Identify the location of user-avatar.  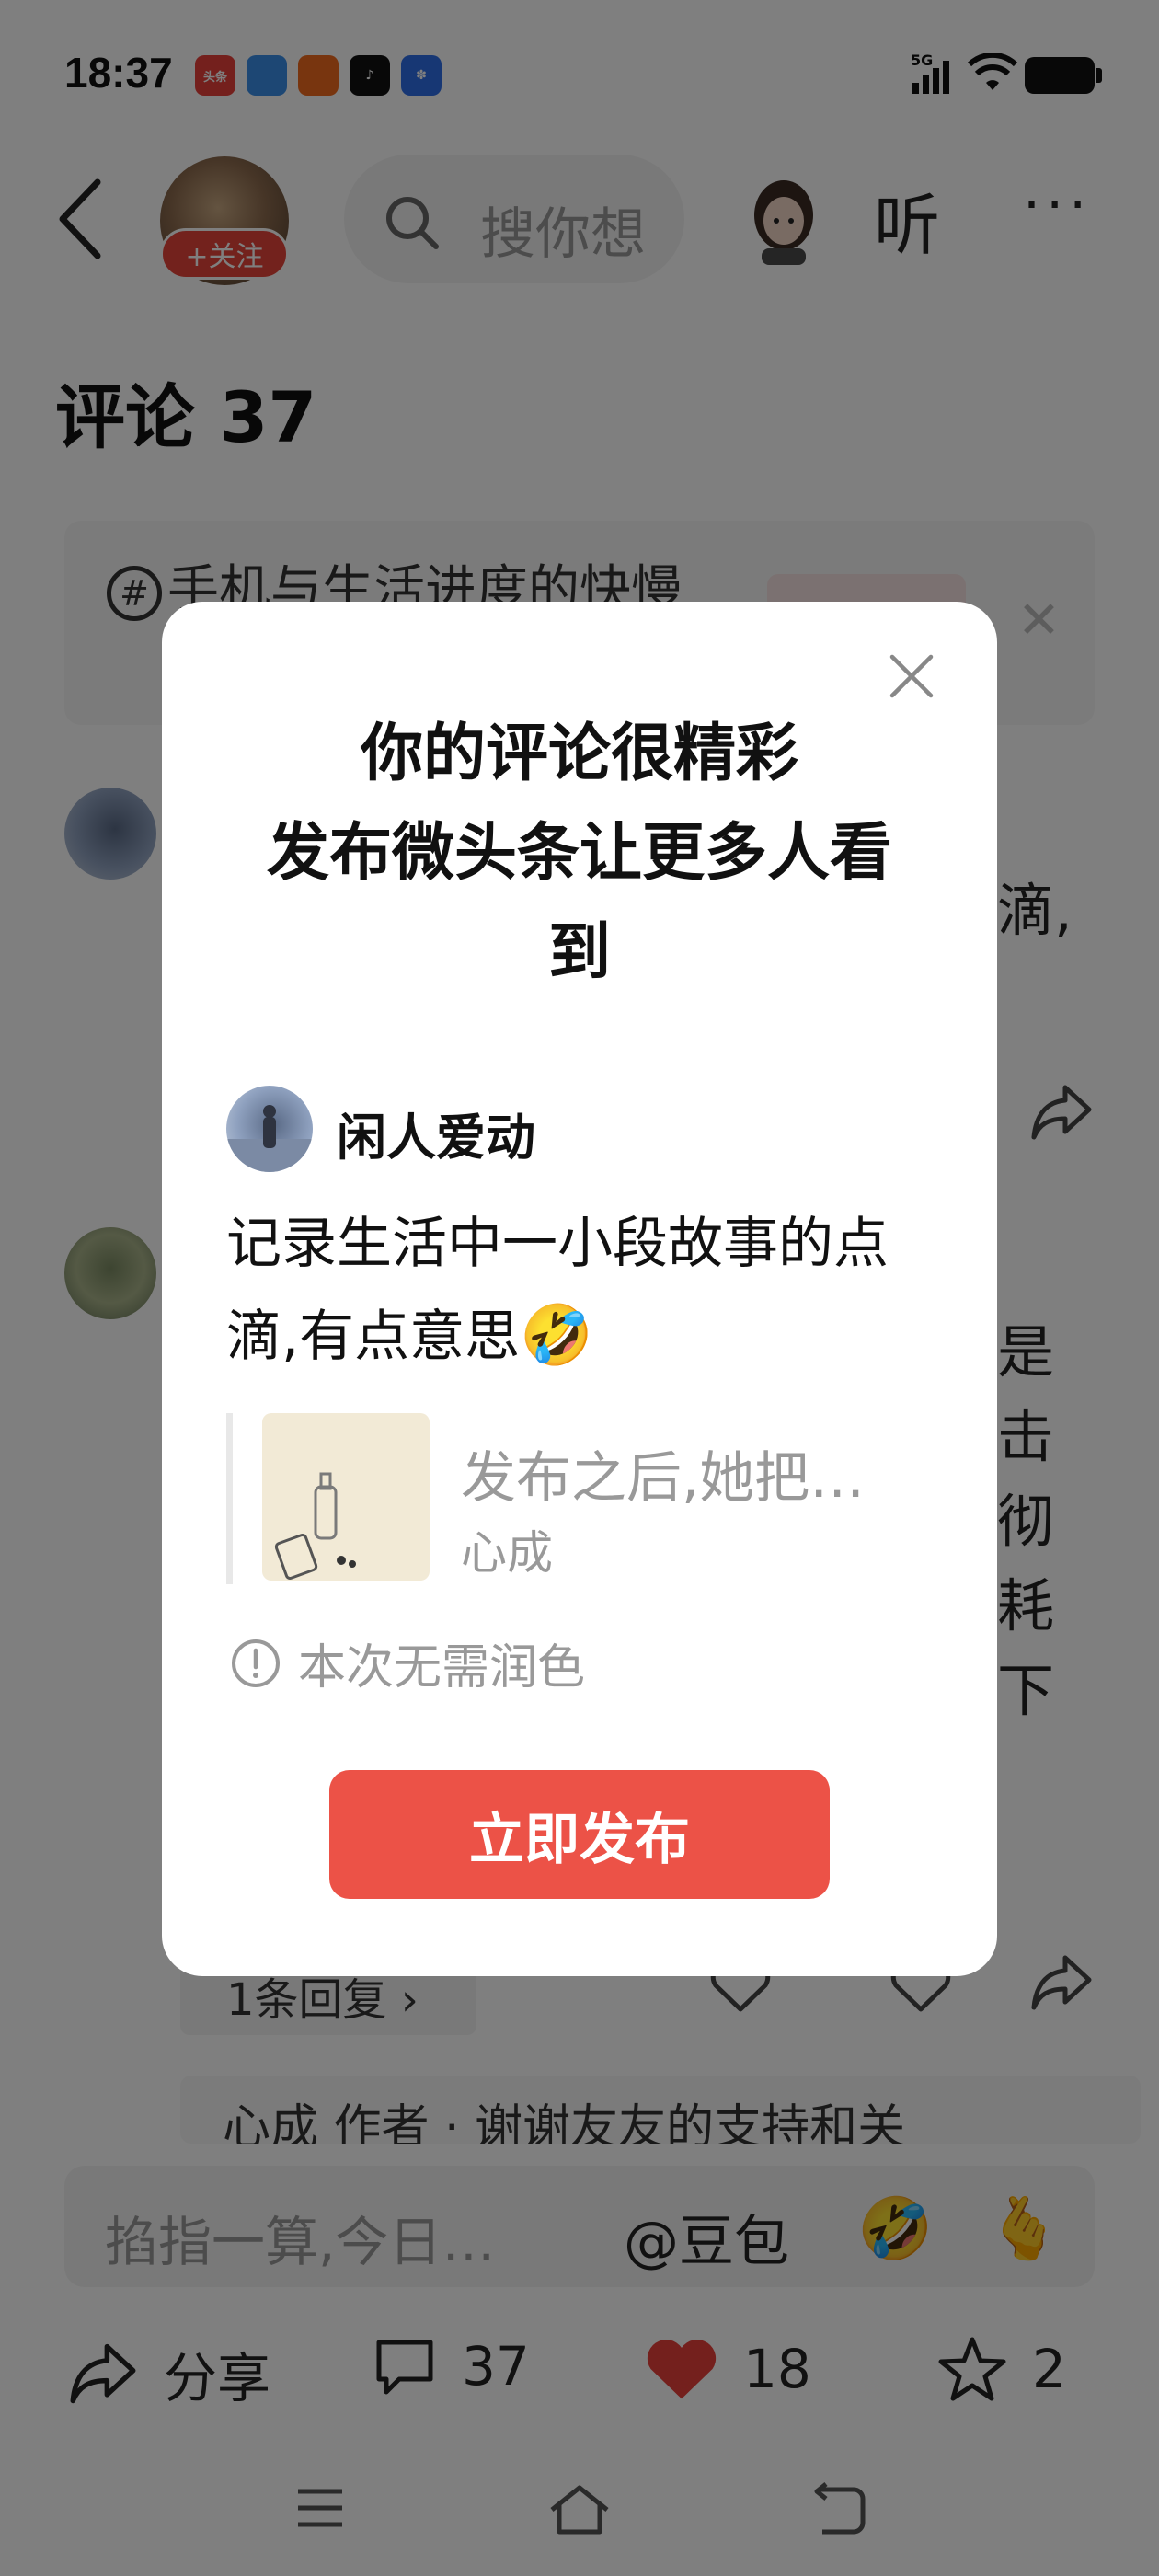
(269, 1129).